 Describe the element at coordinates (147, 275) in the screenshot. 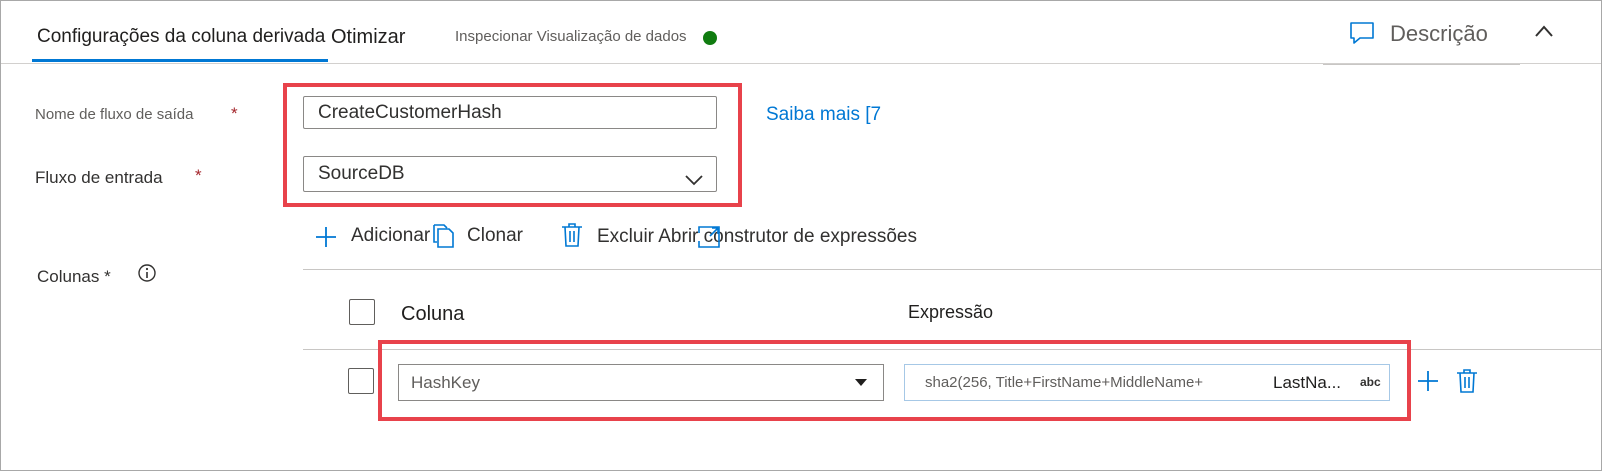

I see `info-icon` at that location.